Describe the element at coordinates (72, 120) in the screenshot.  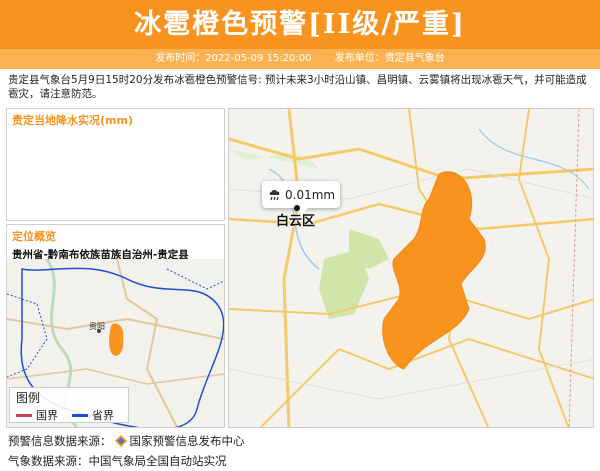
I see `precipitation-title: 贵定当地降水实况(mm)` at that location.